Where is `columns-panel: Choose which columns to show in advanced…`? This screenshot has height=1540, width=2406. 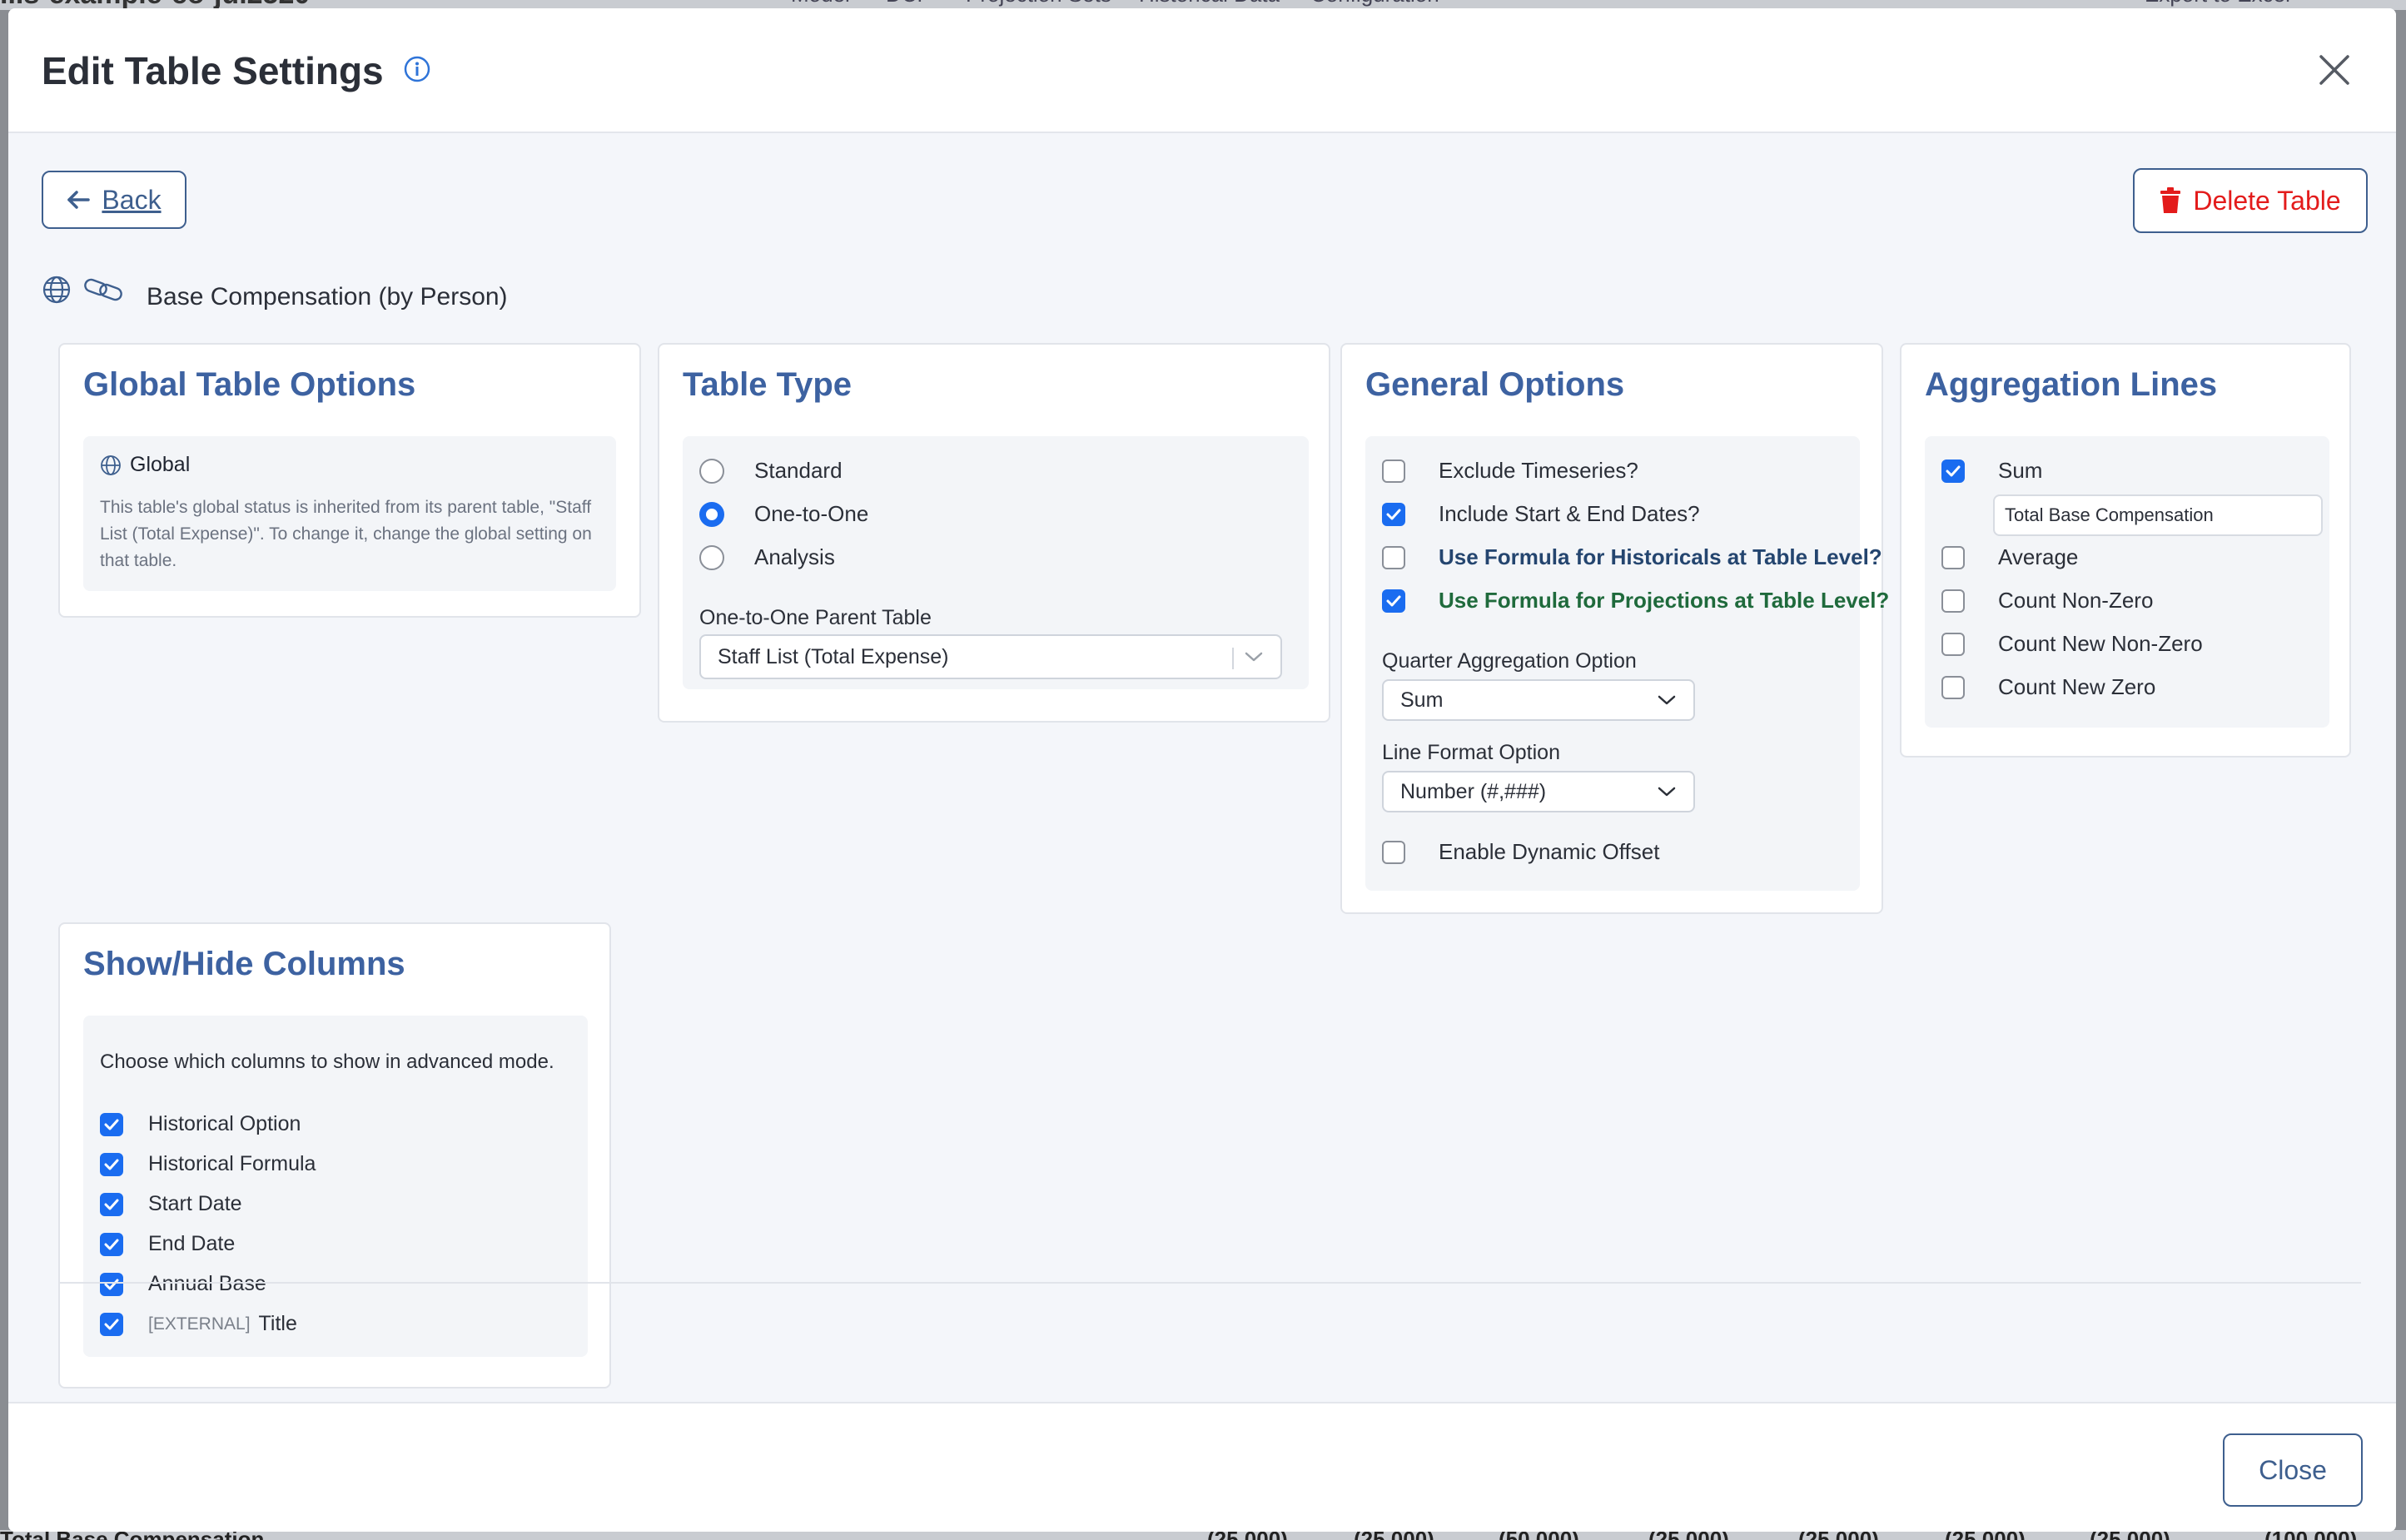
columns-panel: Choose which columns to show in advanced… is located at coordinates (335, 1186).